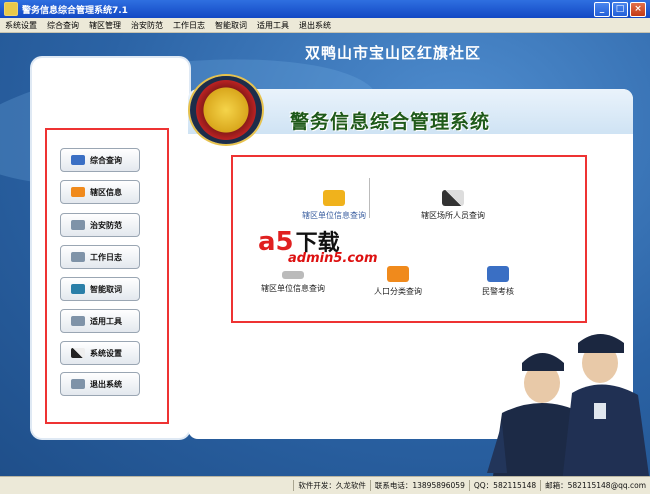 The image size is (650, 494). Describe the element at coordinates (21, 25) in the screenshot. I see `menu-system-settings: 系统设置` at that location.